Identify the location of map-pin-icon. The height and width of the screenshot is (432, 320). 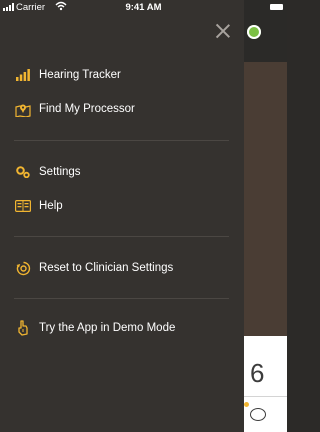
(23, 109).